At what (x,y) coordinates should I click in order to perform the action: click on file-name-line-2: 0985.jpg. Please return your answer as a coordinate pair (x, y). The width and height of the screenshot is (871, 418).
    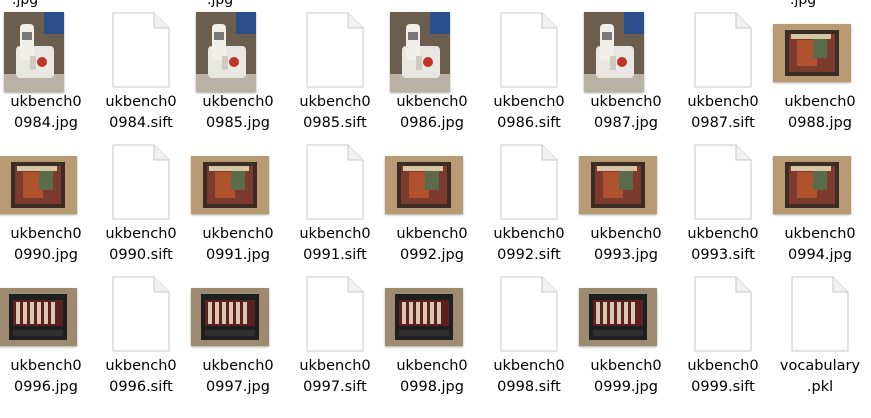
    Looking at the image, I should click on (238, 123).